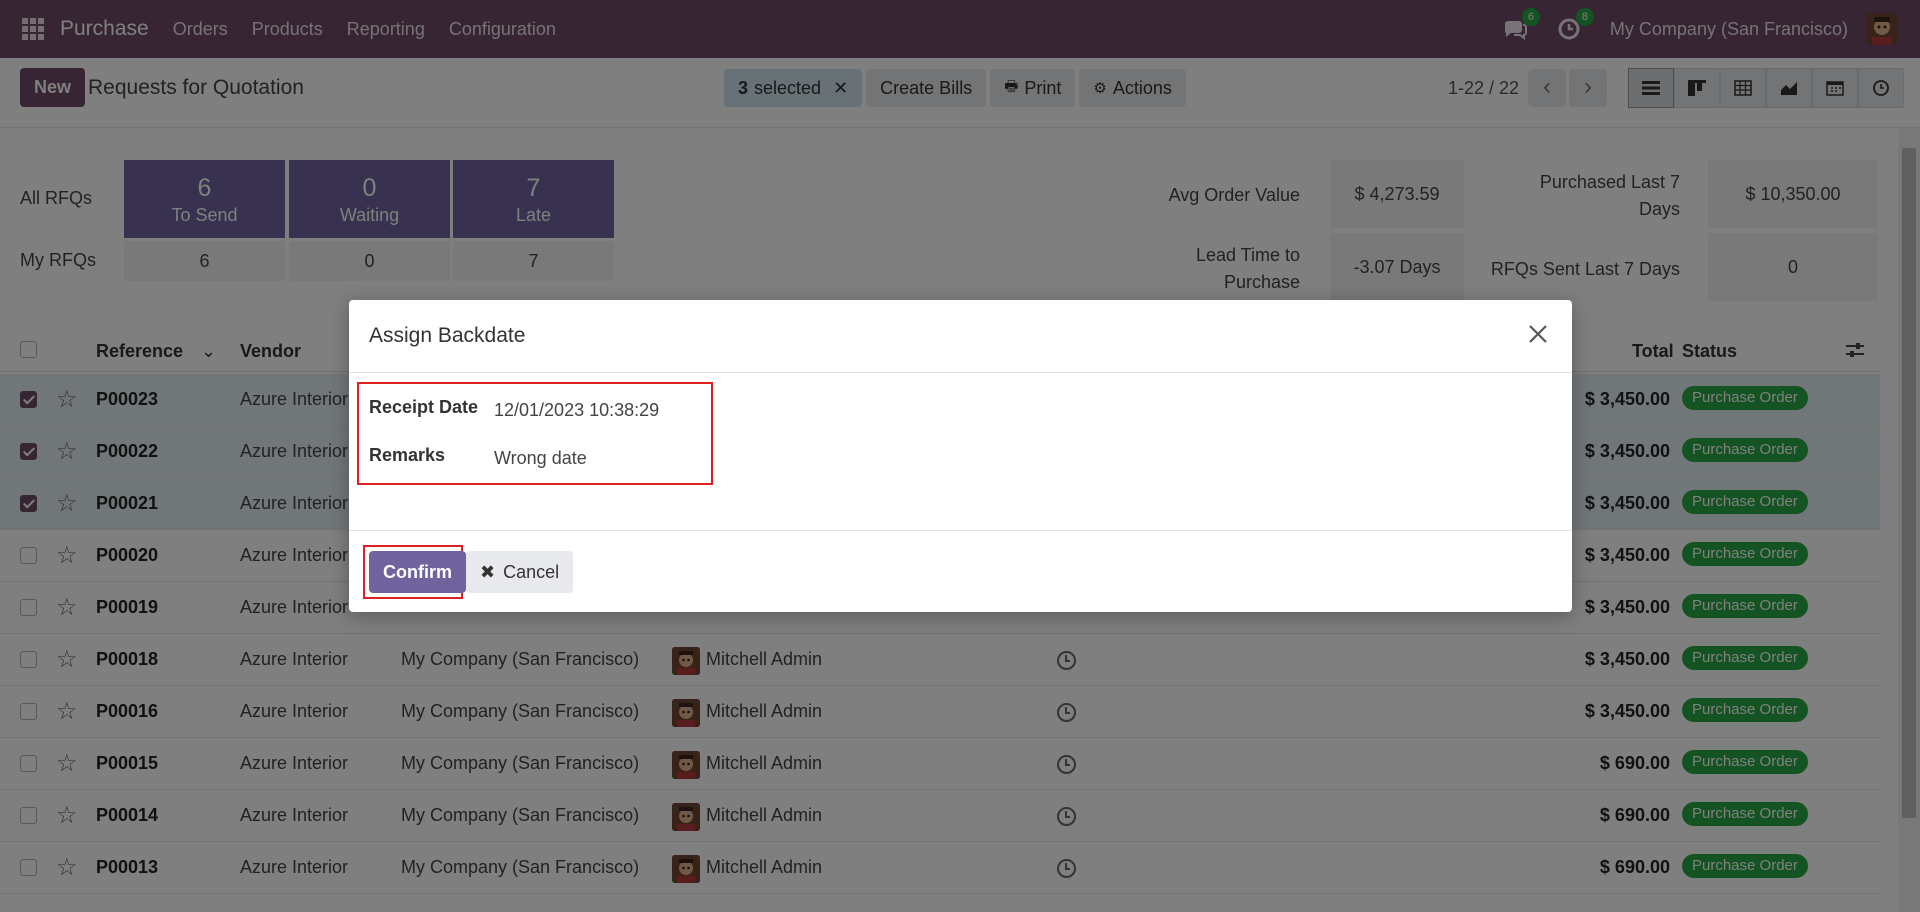 The image size is (1920, 912). I want to click on receipt-date-field: 12/01/2023 10:38:29, so click(576, 410).